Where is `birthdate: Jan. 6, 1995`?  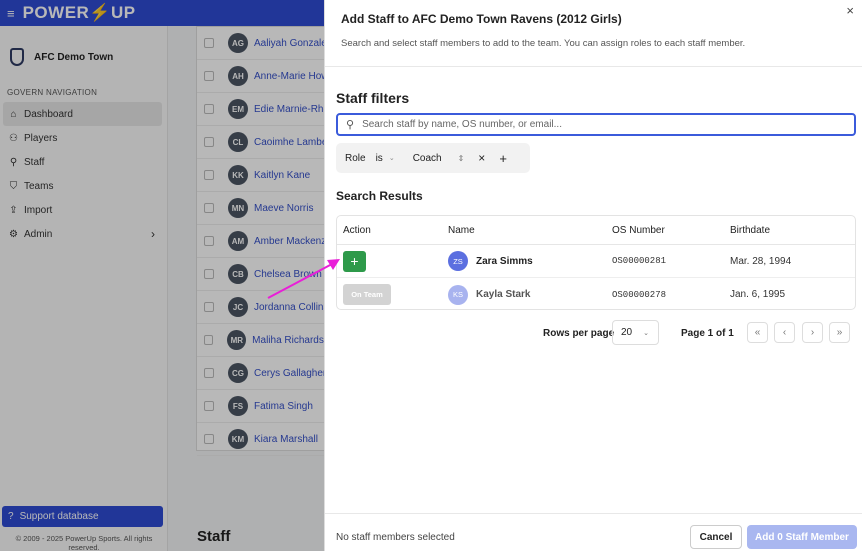
birthdate: Jan. 6, 1995 is located at coordinates (758, 294).